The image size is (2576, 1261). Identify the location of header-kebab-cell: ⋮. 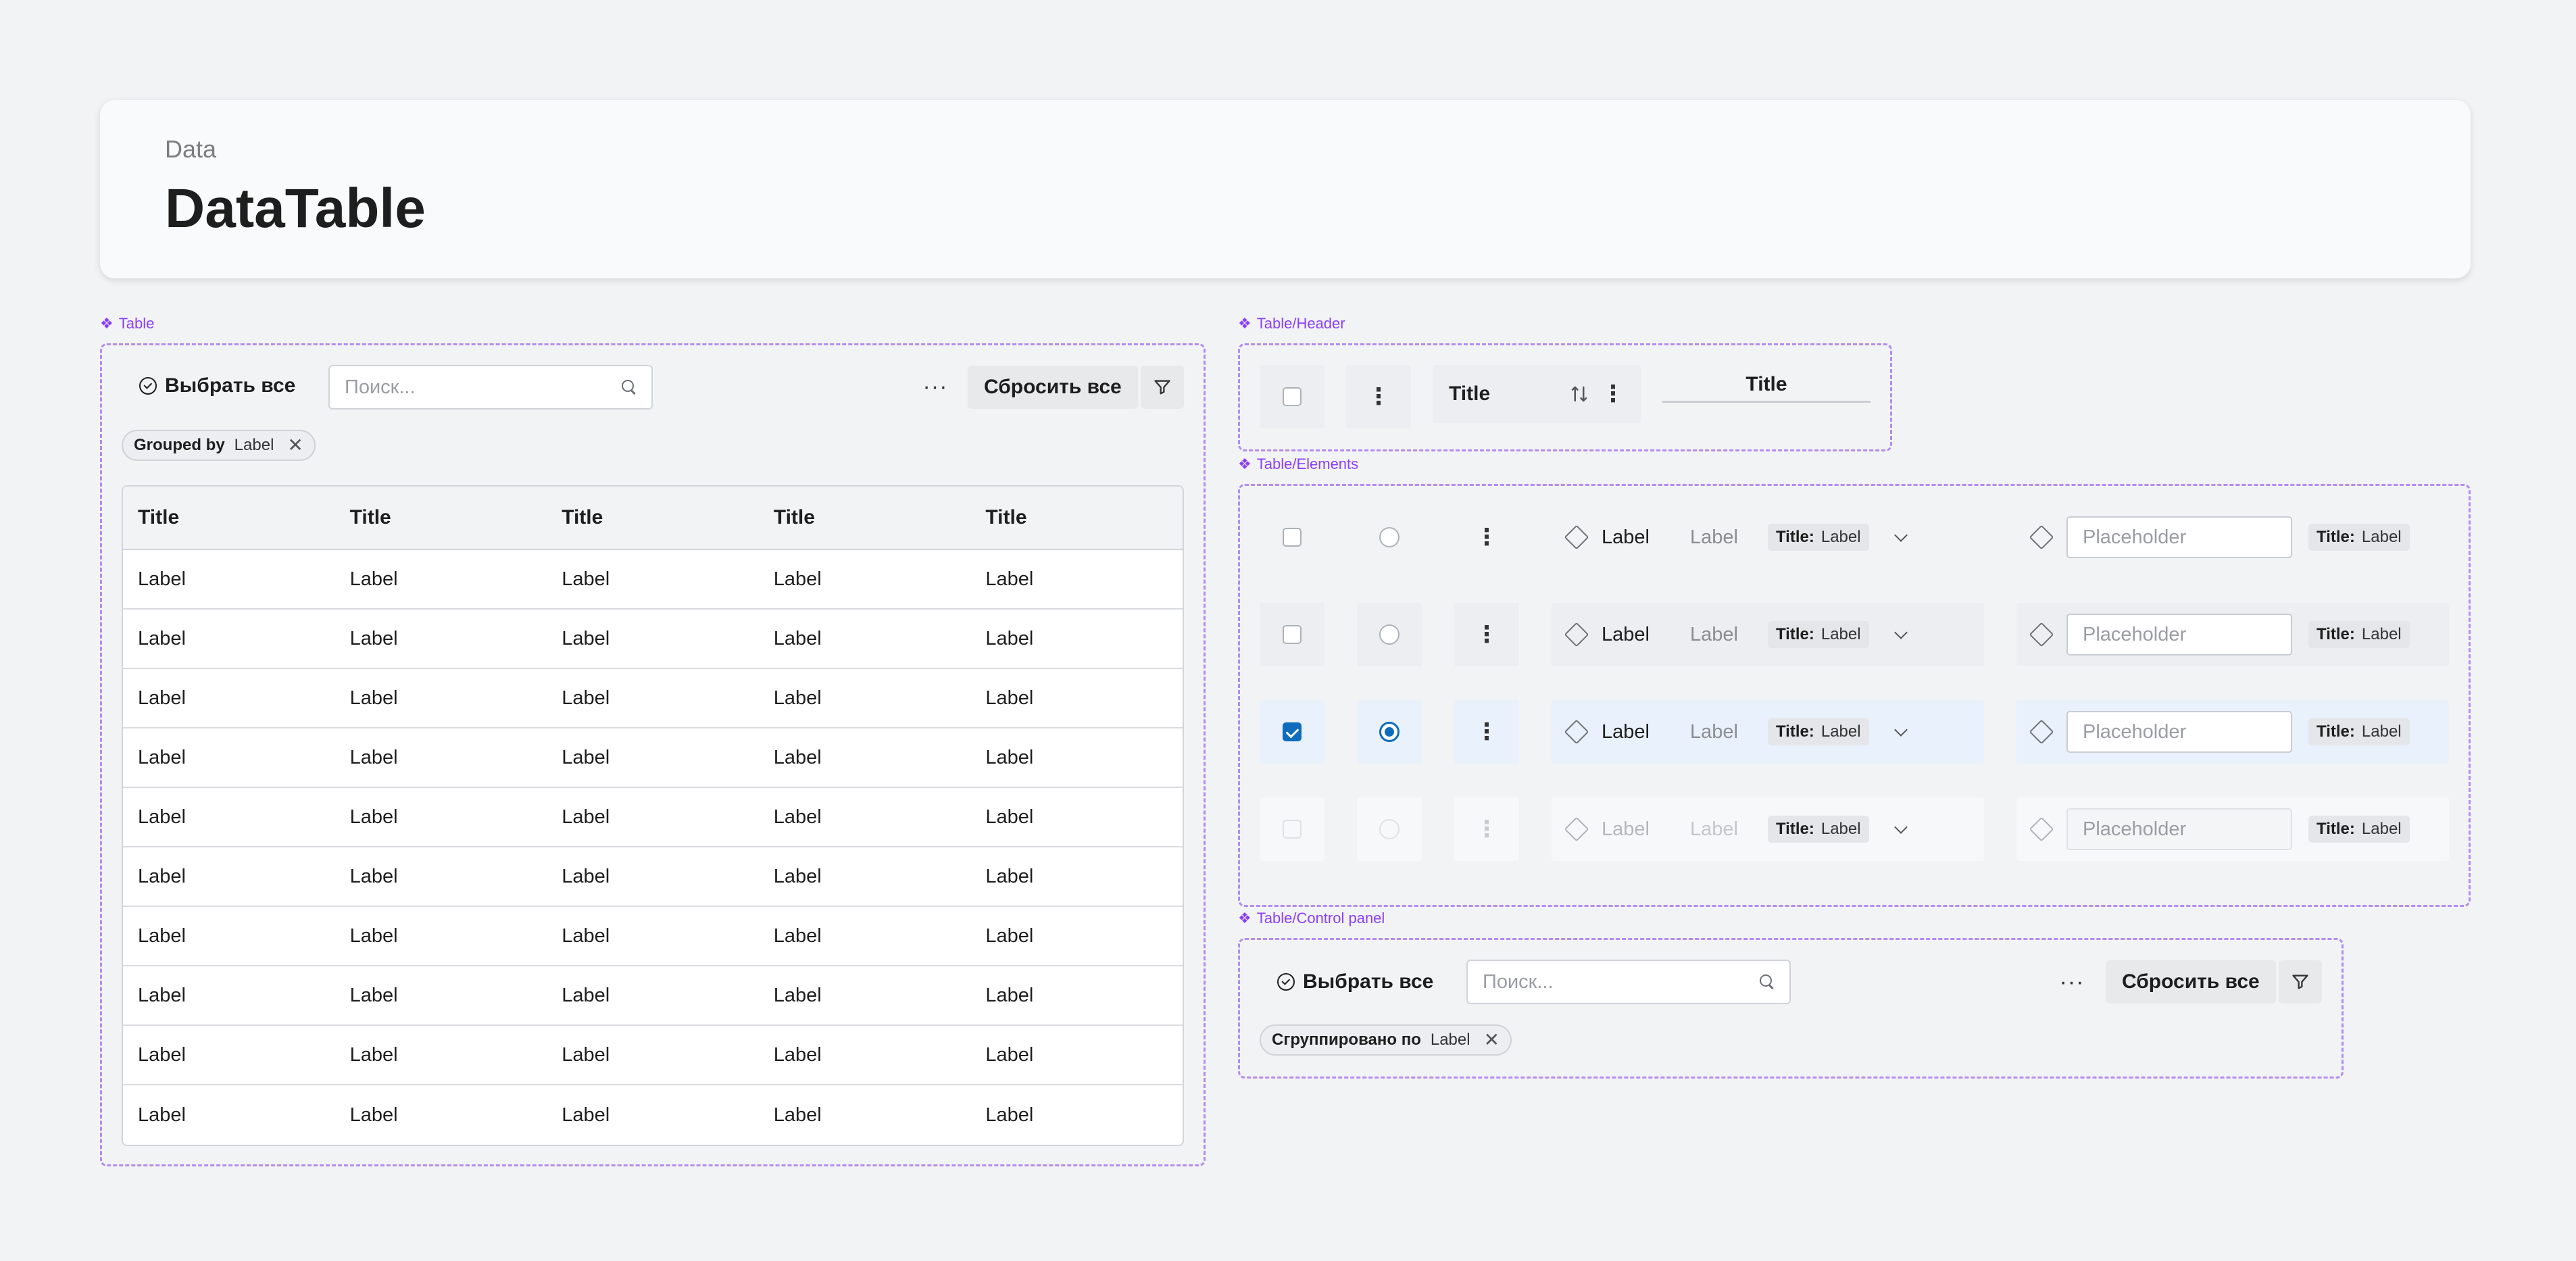
(1378, 396).